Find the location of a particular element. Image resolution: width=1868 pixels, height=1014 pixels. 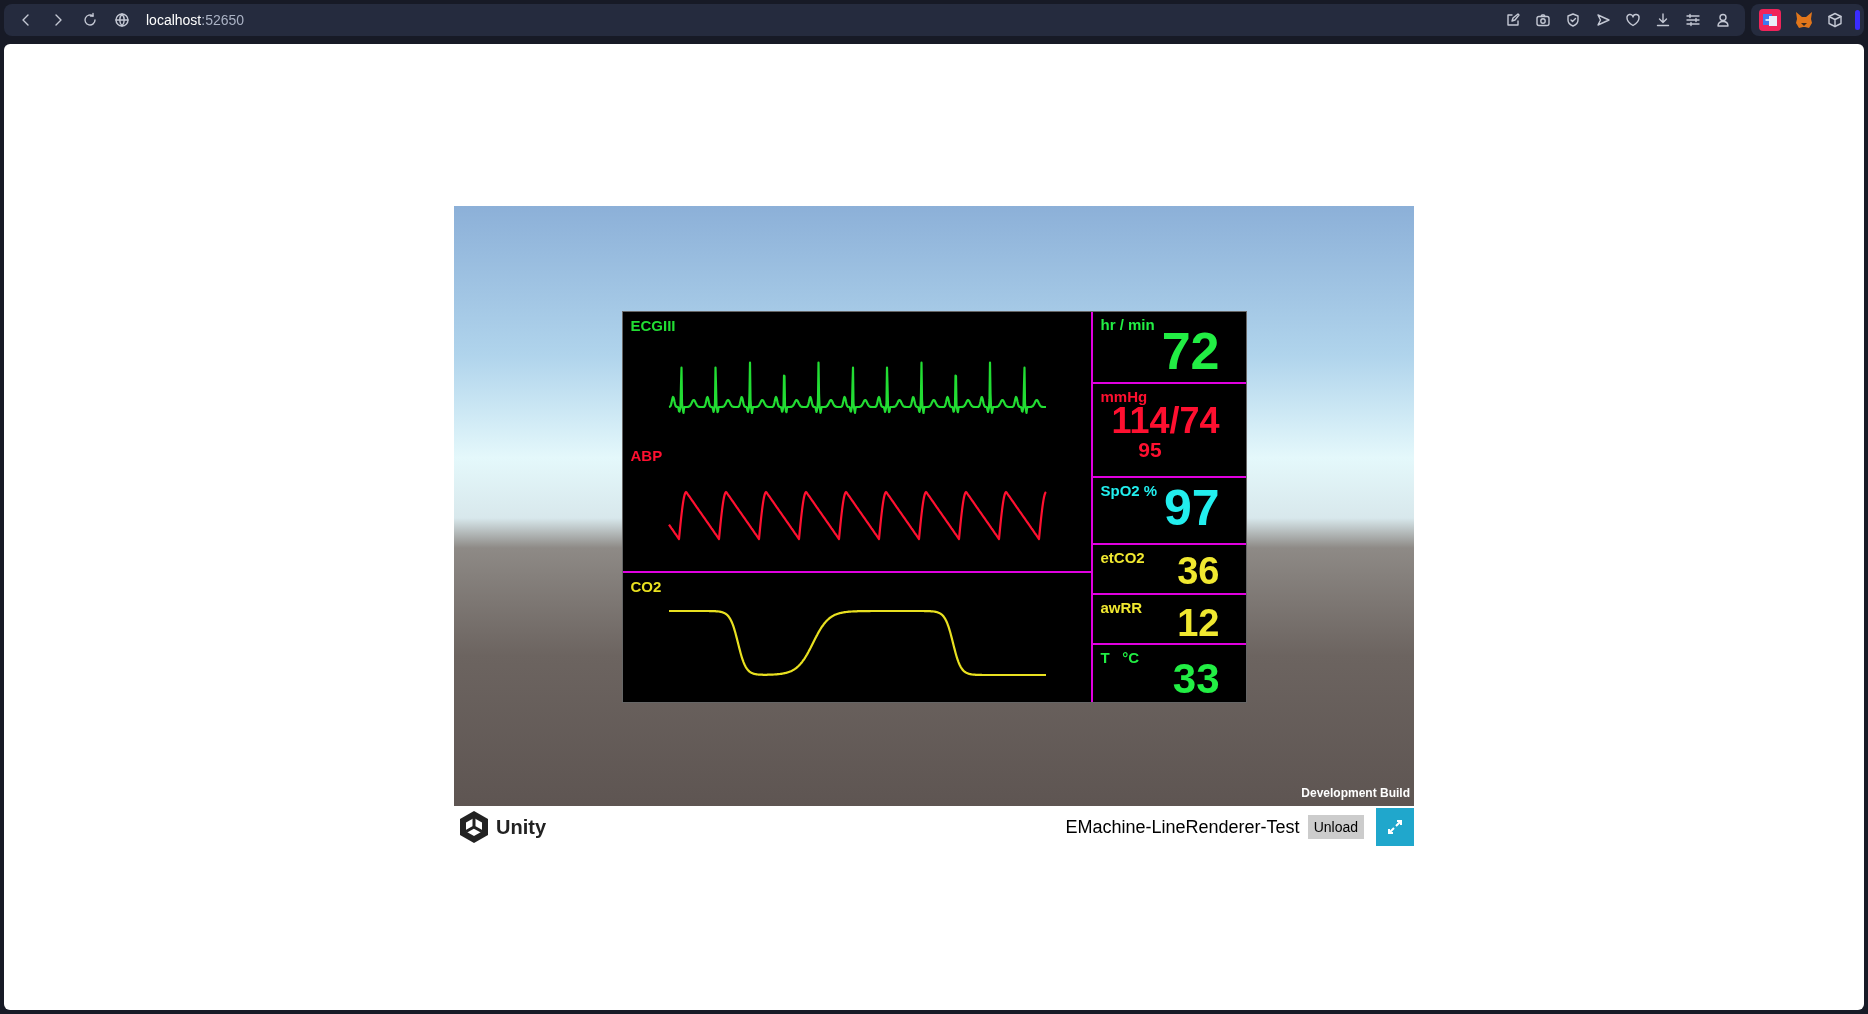

waveform-label: ABP is located at coordinates (646, 455).